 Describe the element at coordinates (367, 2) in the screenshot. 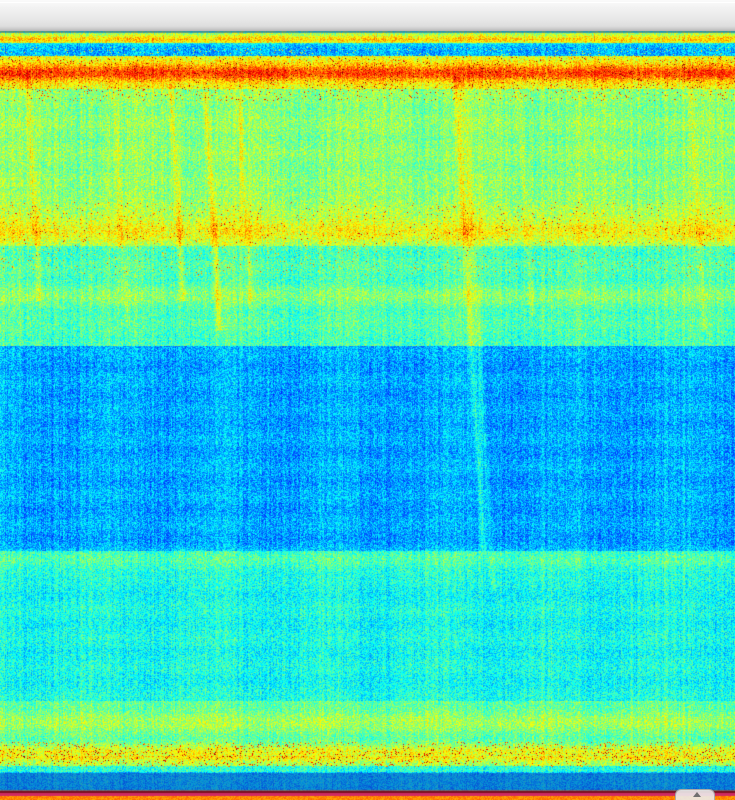

I see `window-frame-highlight` at that location.